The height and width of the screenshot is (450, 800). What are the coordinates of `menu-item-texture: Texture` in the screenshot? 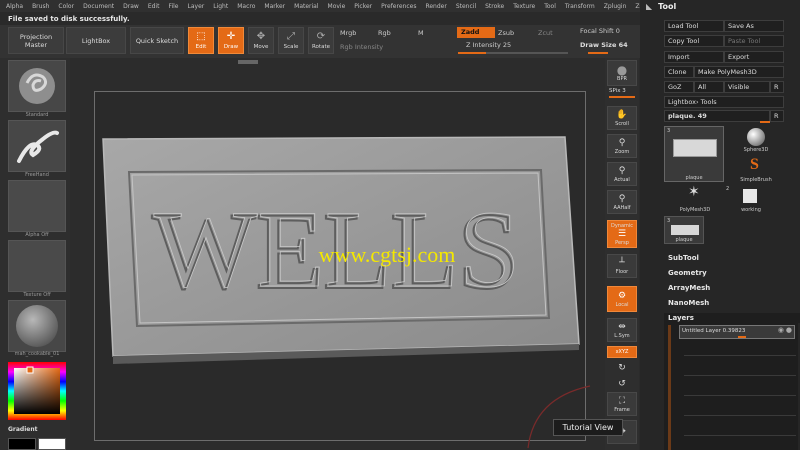 It's located at (524, 6).